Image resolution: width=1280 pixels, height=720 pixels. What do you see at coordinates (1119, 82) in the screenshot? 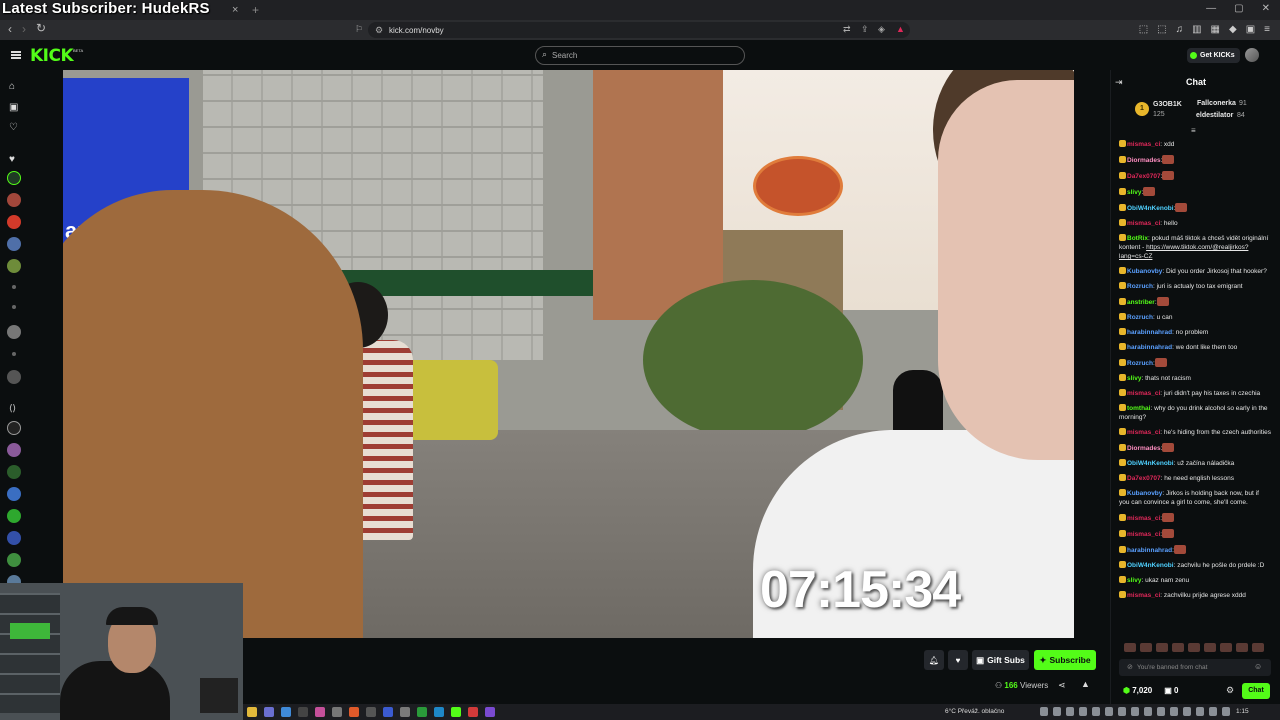
I see `collapse-chat-icon: ⇥` at bounding box center [1119, 82].